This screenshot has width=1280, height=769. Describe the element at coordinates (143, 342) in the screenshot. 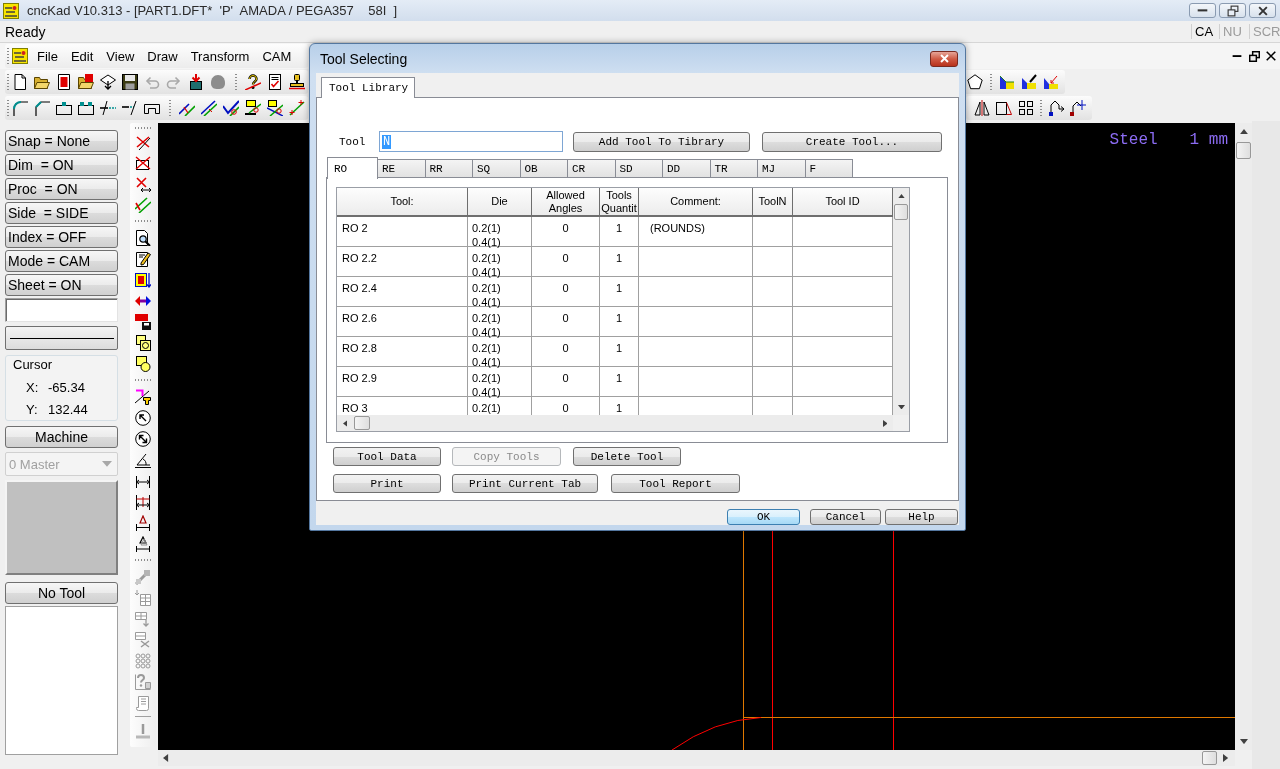

I see `overlapping-squares-icon` at that location.